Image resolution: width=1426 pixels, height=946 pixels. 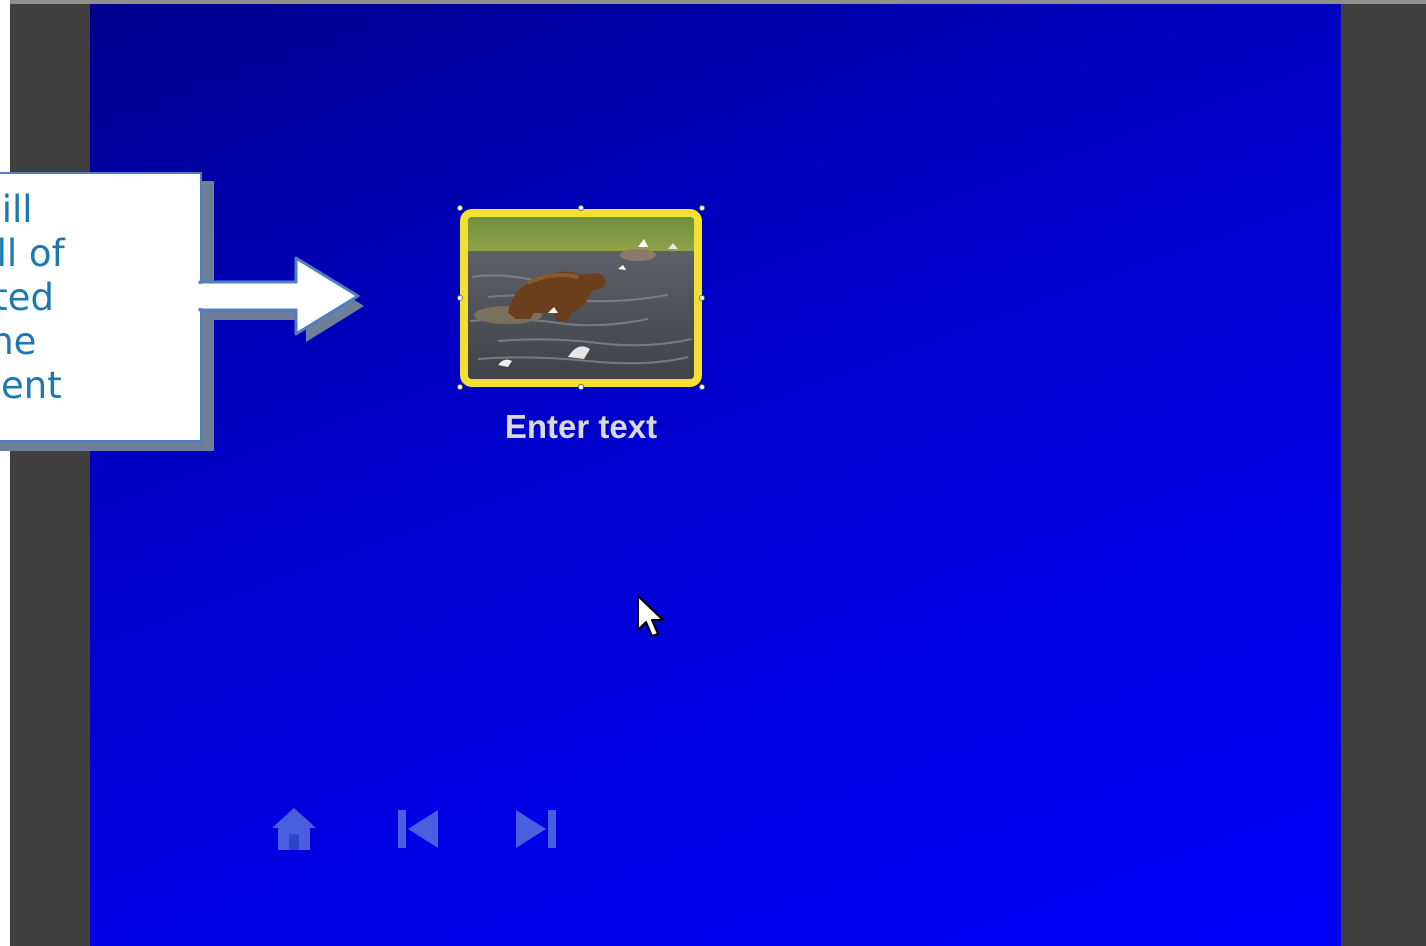 I want to click on skip-back-icon, so click(x=418, y=829).